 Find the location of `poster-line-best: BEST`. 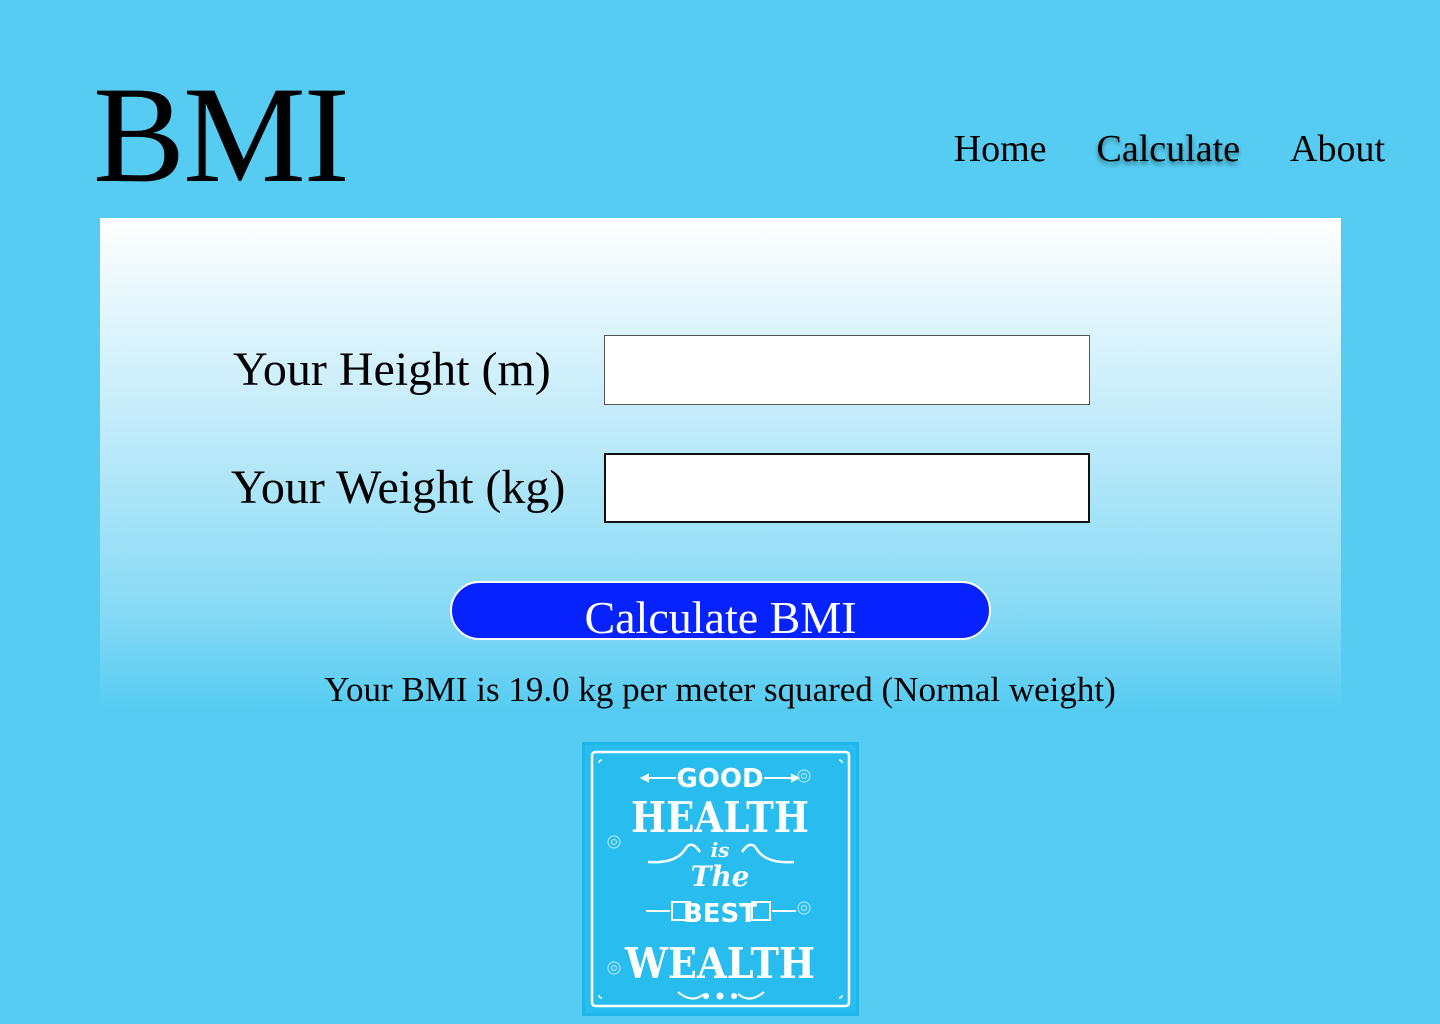

poster-line-best: BEST is located at coordinates (720, 914).